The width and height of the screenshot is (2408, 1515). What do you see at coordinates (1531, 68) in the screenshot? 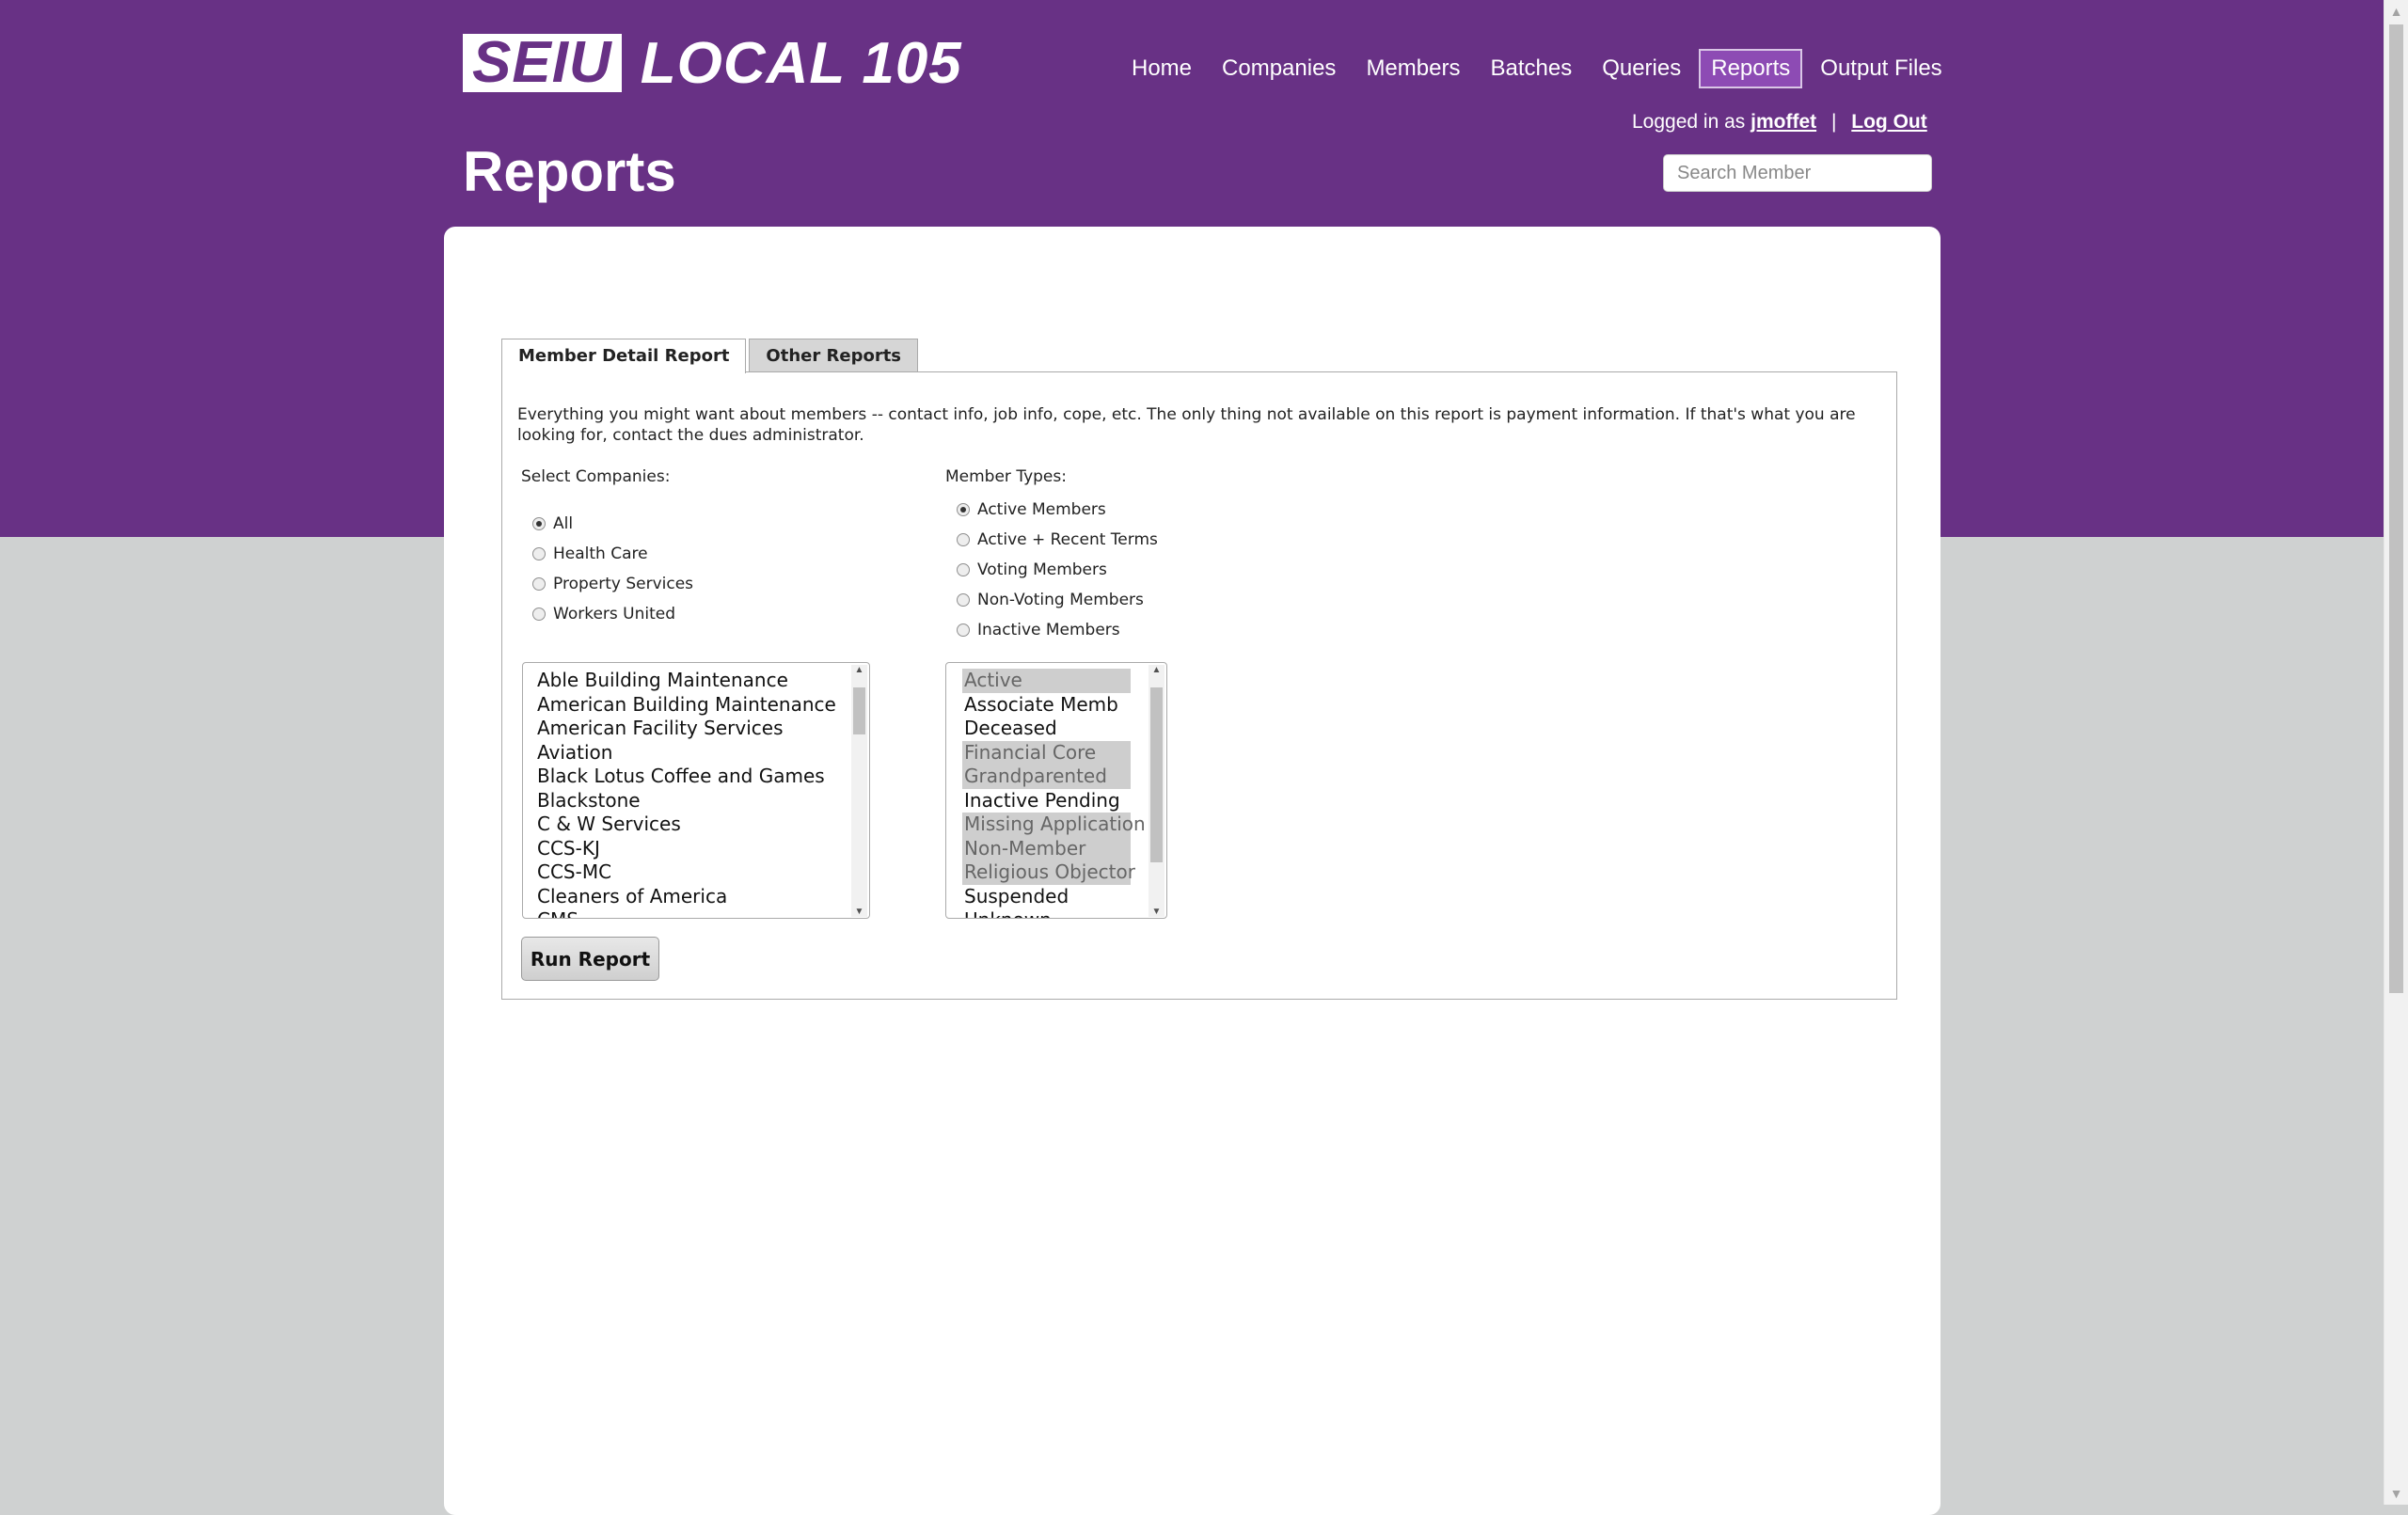
I see `nav-batches: Batches` at bounding box center [1531, 68].